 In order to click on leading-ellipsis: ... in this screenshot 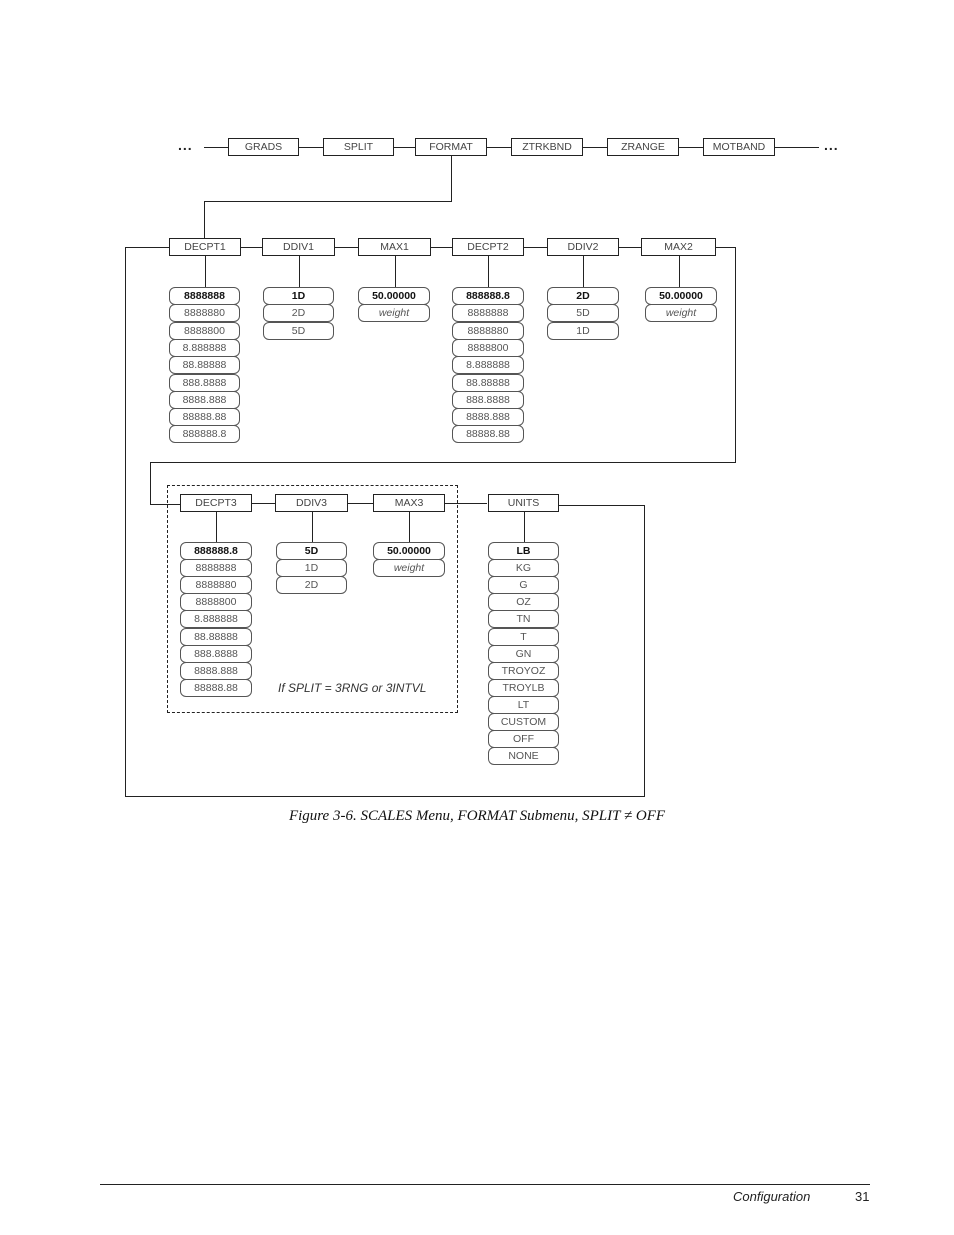, I will do `click(185, 145)`.